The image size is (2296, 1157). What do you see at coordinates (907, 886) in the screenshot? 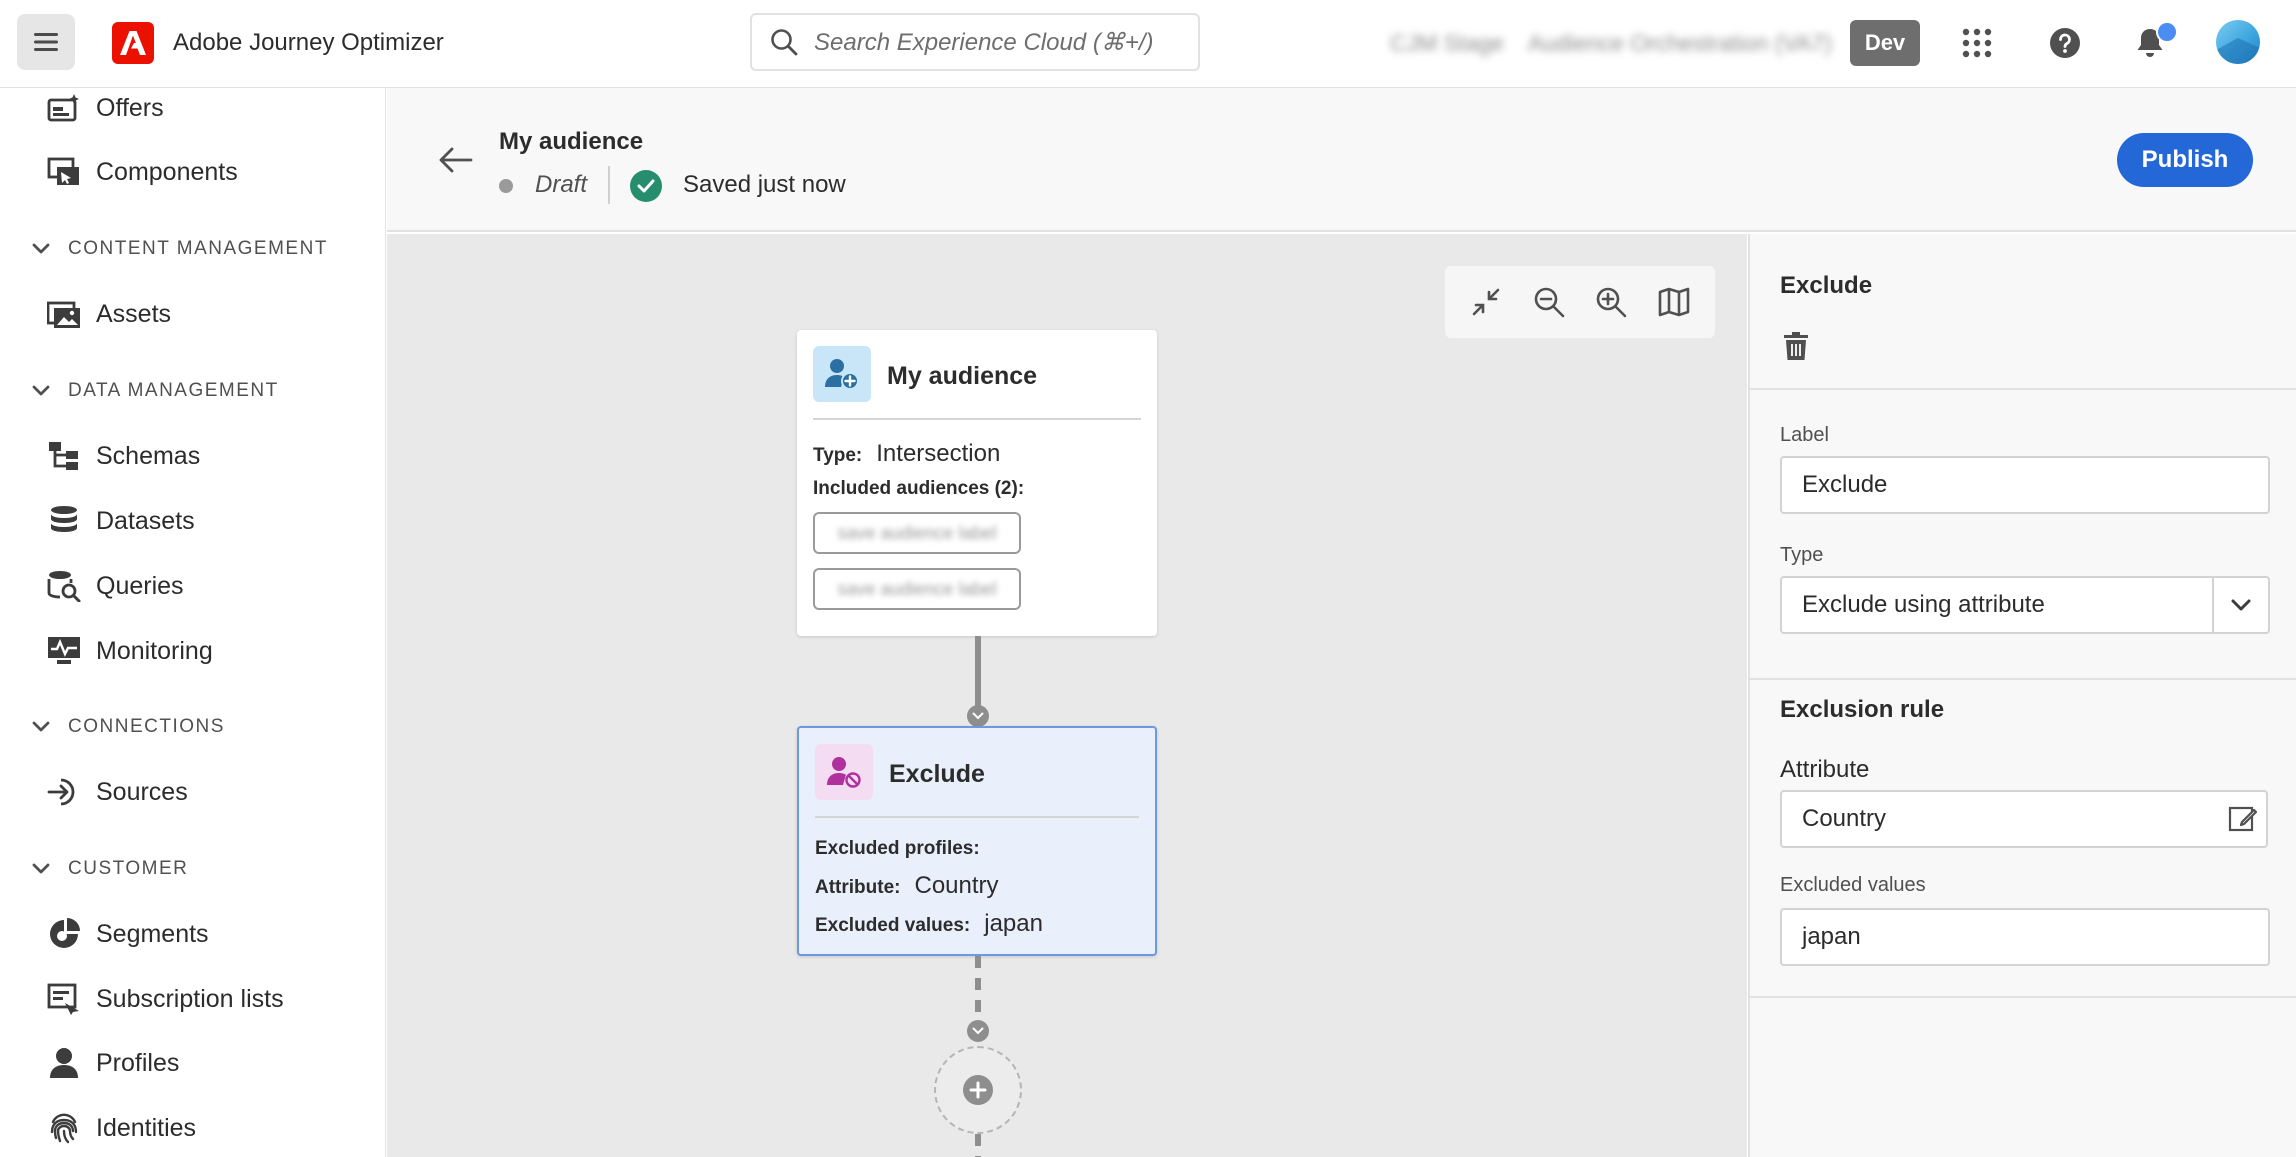
I see `attribute-row: Attribute: Country` at bounding box center [907, 886].